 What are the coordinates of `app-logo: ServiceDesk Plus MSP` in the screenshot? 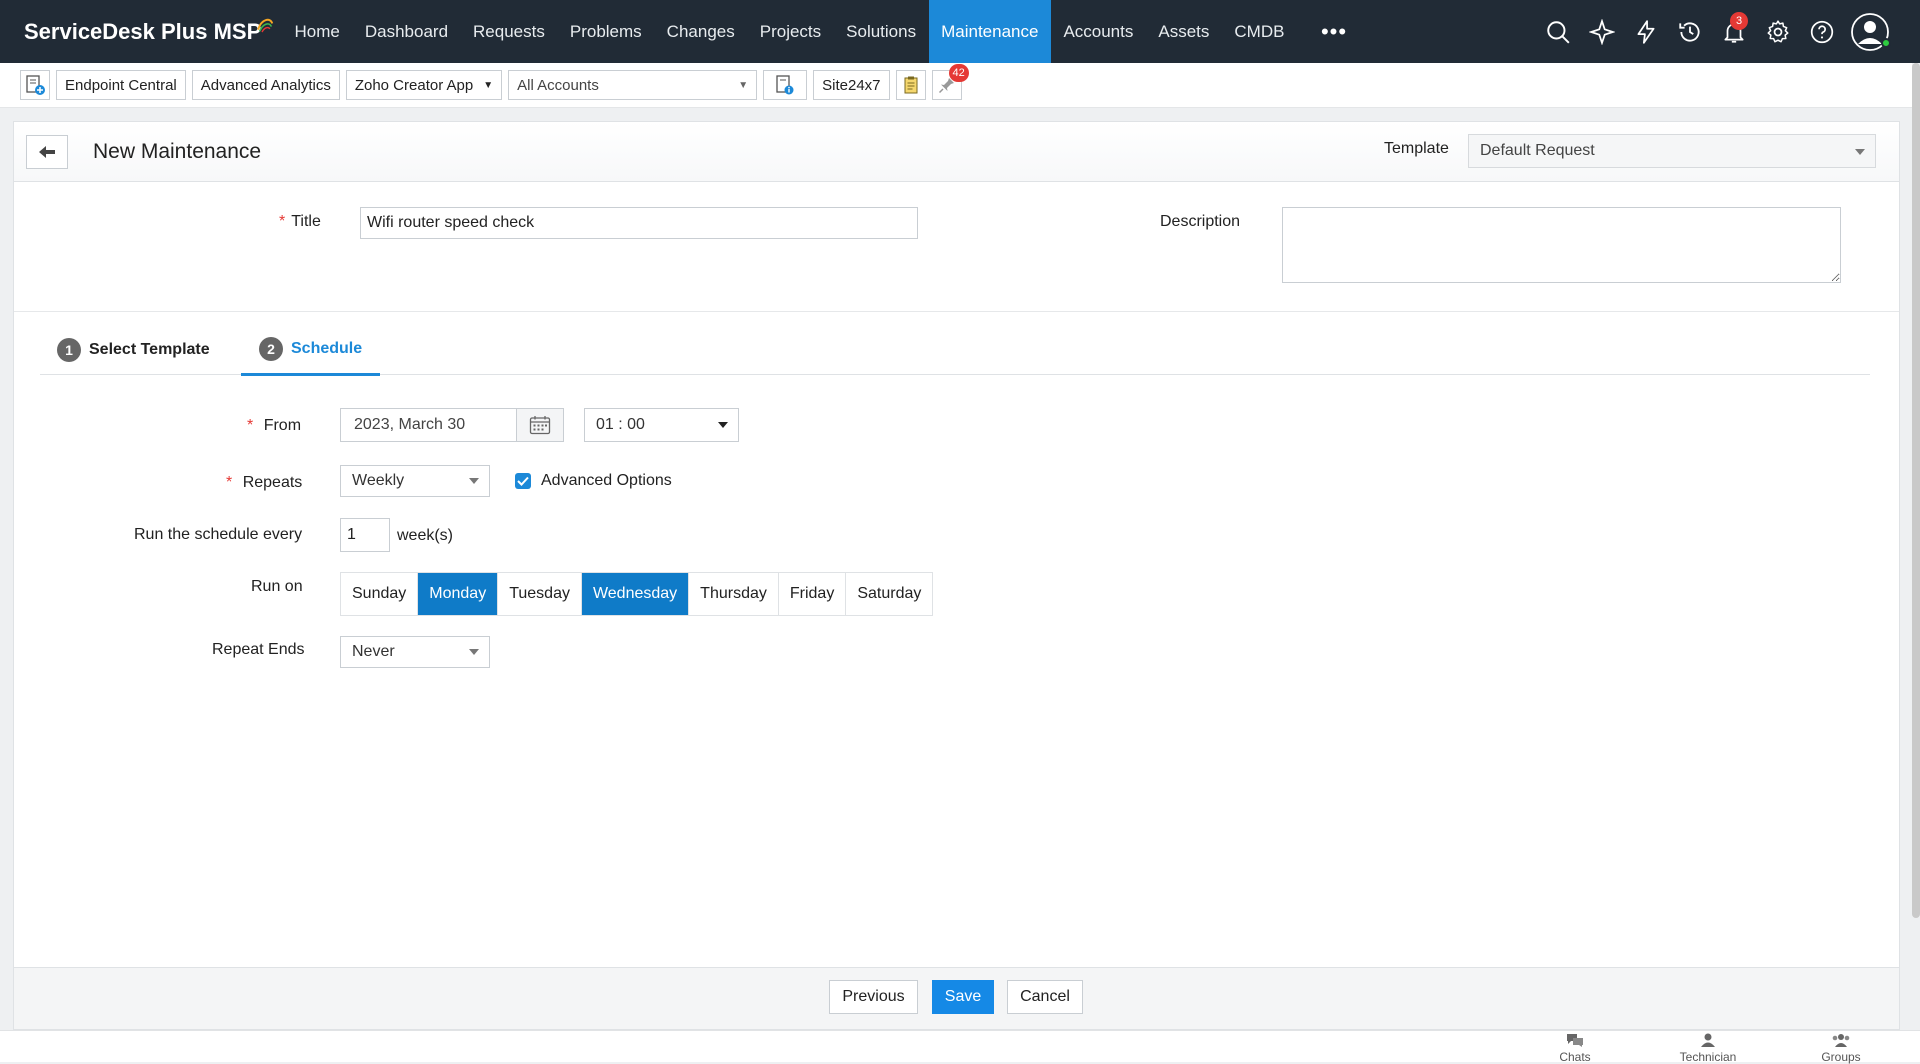 It's located at (149, 31).